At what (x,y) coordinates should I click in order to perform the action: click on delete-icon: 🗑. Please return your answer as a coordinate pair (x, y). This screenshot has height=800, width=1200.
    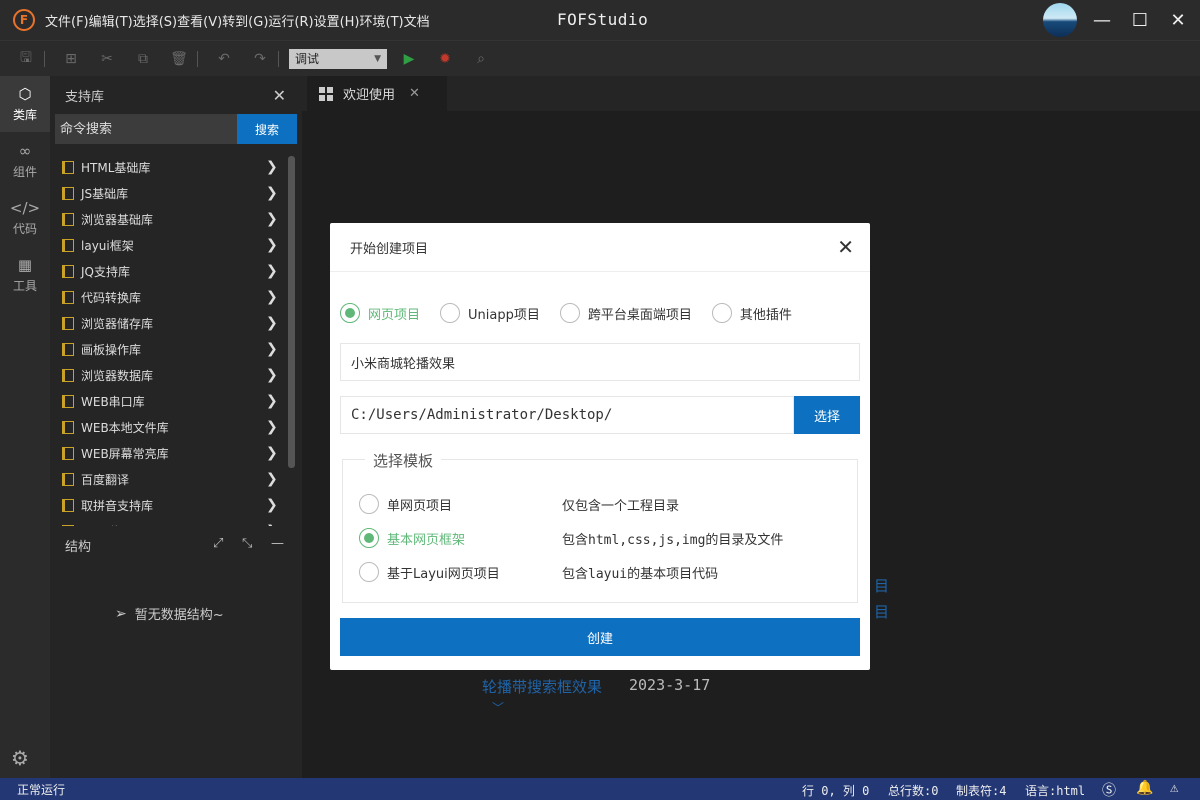
    Looking at the image, I should click on (179, 59).